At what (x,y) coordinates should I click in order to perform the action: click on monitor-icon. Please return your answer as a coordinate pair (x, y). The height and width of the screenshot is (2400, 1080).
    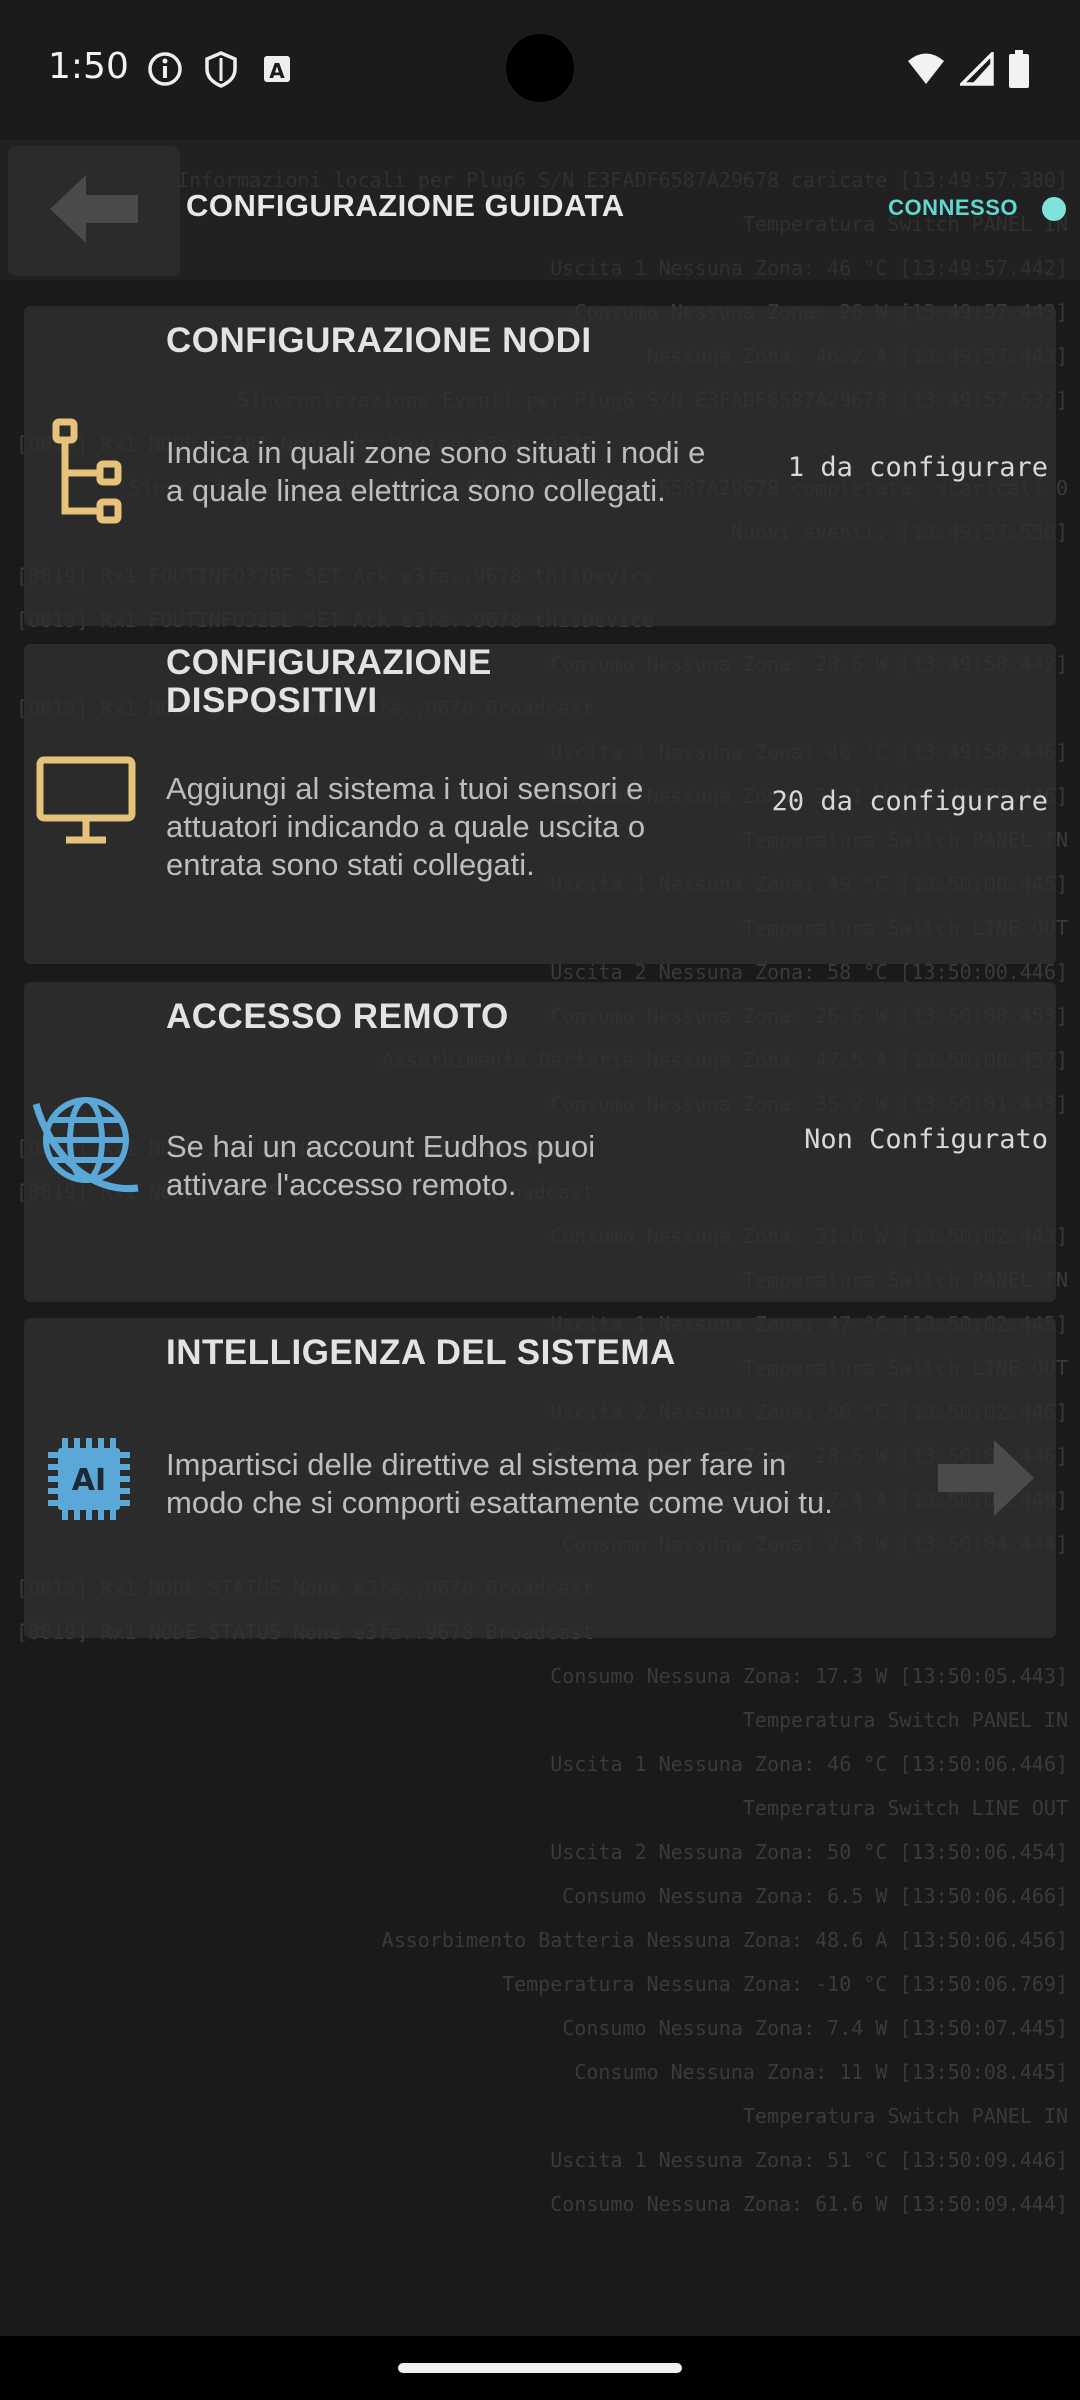
    Looking at the image, I should click on (86, 803).